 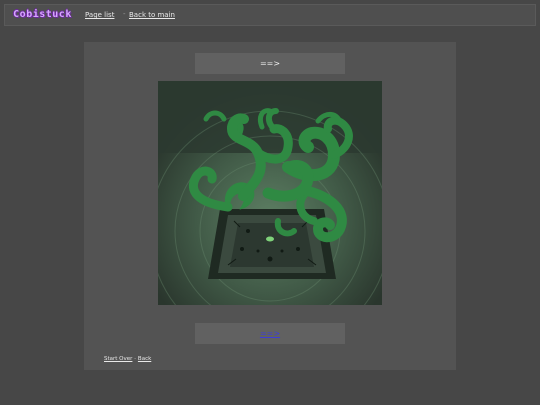 I want to click on next-page-link: ==>, so click(x=270, y=333).